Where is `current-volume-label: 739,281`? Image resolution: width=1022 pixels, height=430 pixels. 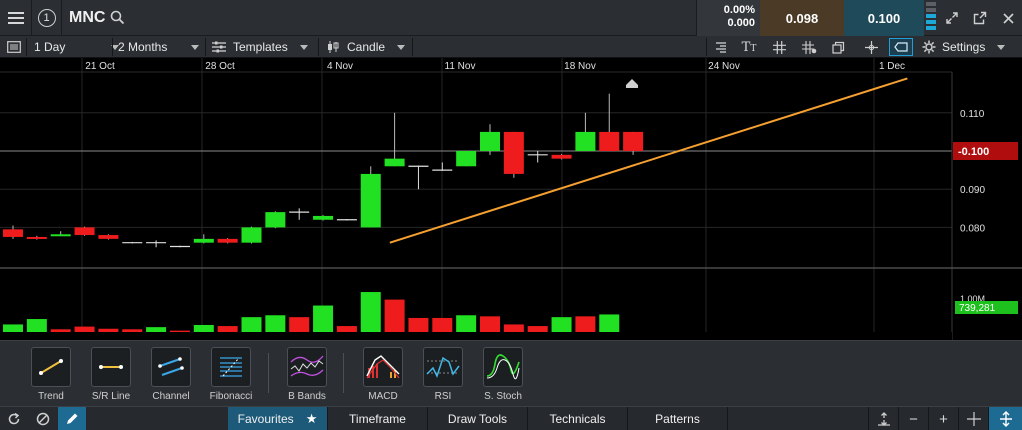
current-volume-label: 739,281 is located at coordinates (977, 308).